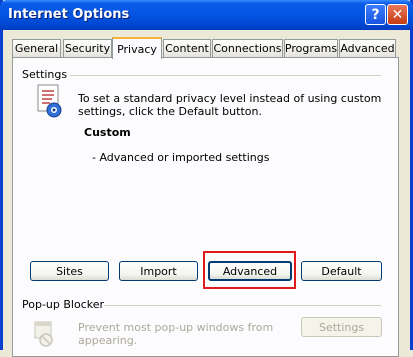 This screenshot has height=357, width=413. Describe the element at coordinates (45, 74) in the screenshot. I see `settings-group-label: Settings` at that location.